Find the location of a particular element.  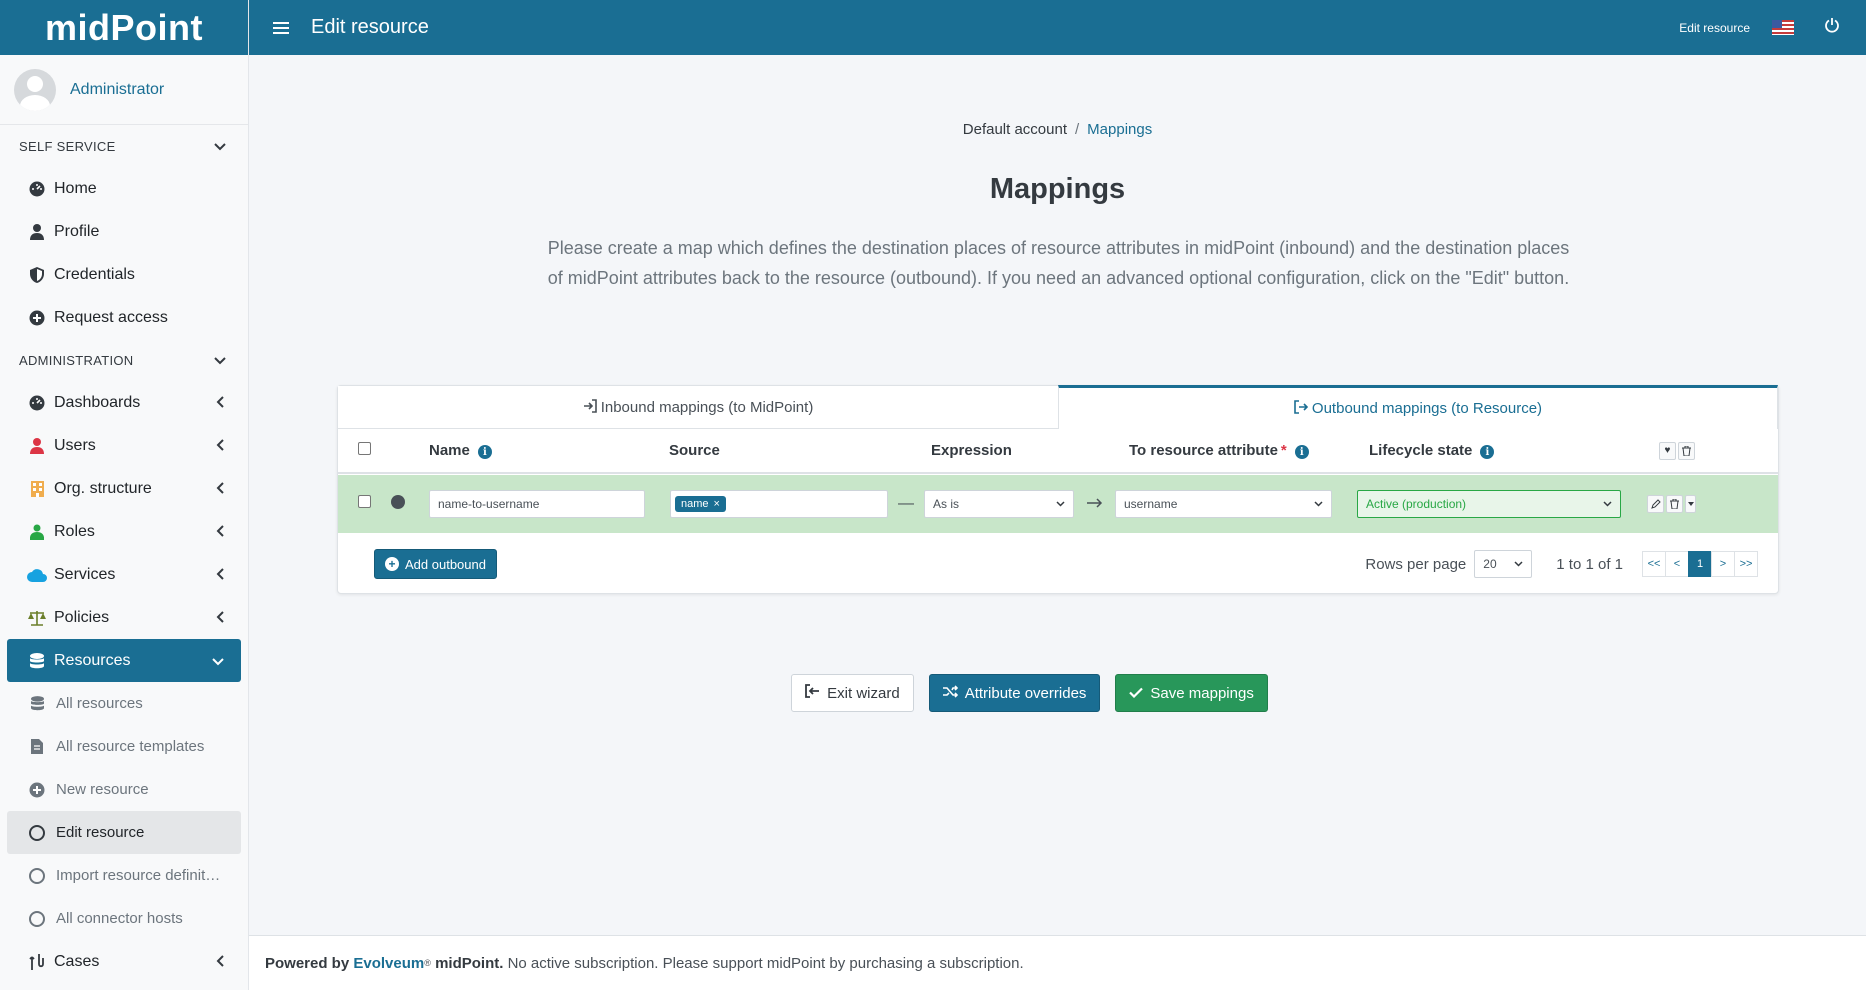

footer-powered: Powered by is located at coordinates (307, 963).